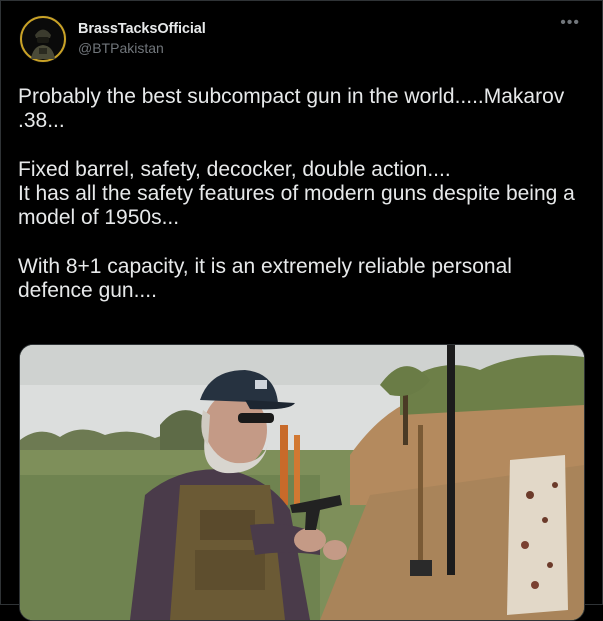  I want to click on profile-avatar, so click(43, 39).